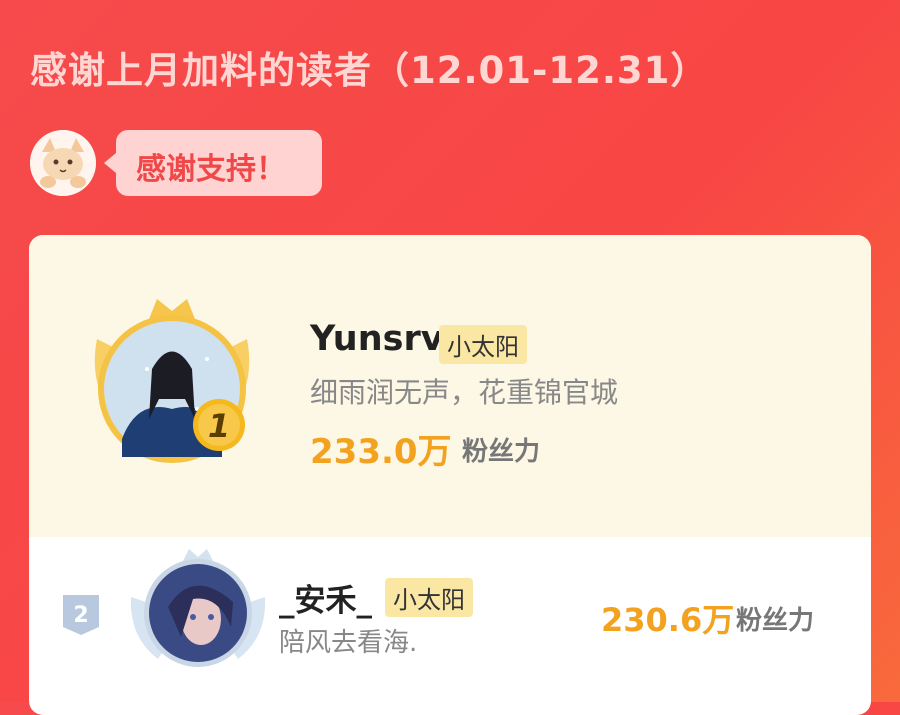 The height and width of the screenshot is (715, 900). I want to click on mascot-avatar, so click(63, 163).